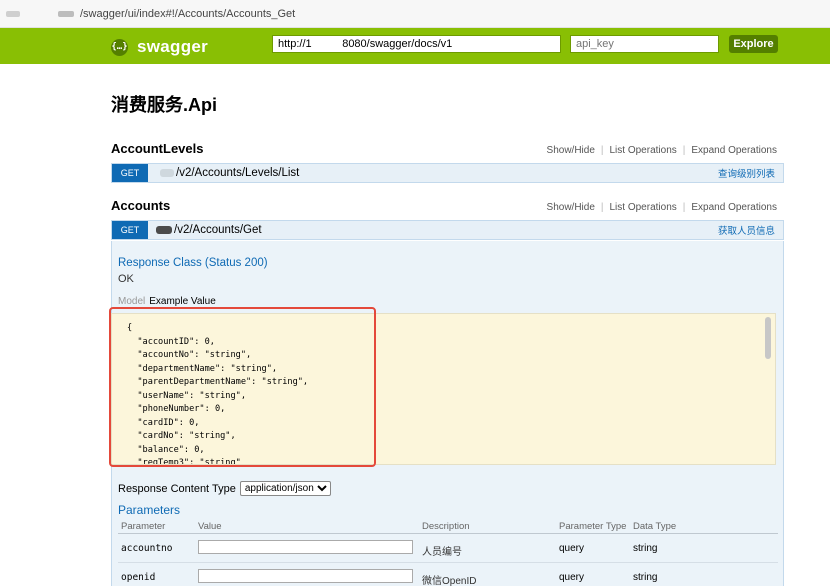  Describe the element at coordinates (448, 574) in the screenshot. I see `table-row: openid 微信OpenID query string` at that location.